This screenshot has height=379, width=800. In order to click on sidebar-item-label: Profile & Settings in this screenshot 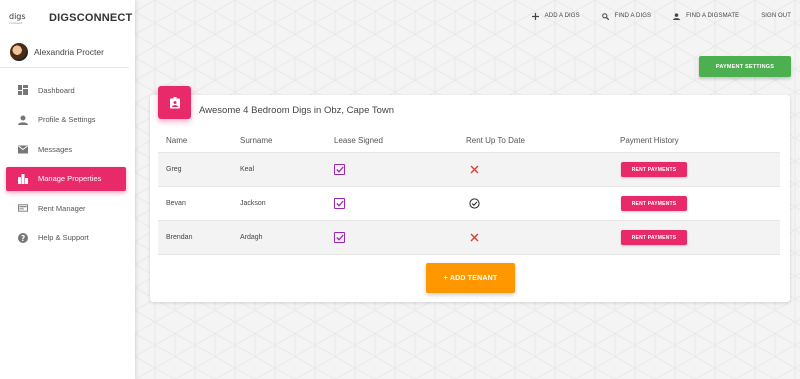, I will do `click(67, 119)`.